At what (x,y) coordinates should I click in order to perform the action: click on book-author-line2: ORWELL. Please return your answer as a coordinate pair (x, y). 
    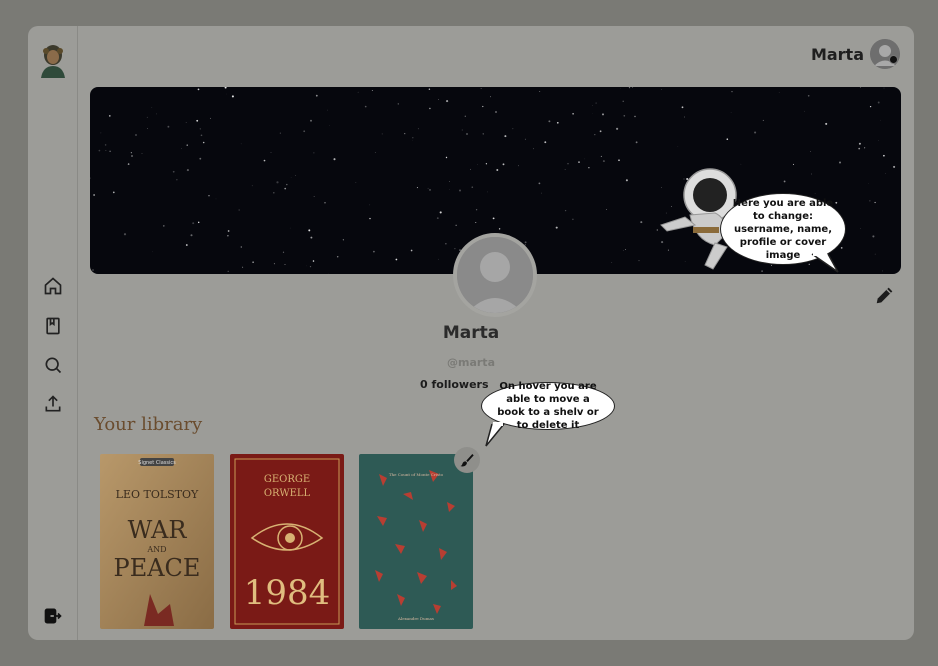
    Looking at the image, I should click on (287, 493).